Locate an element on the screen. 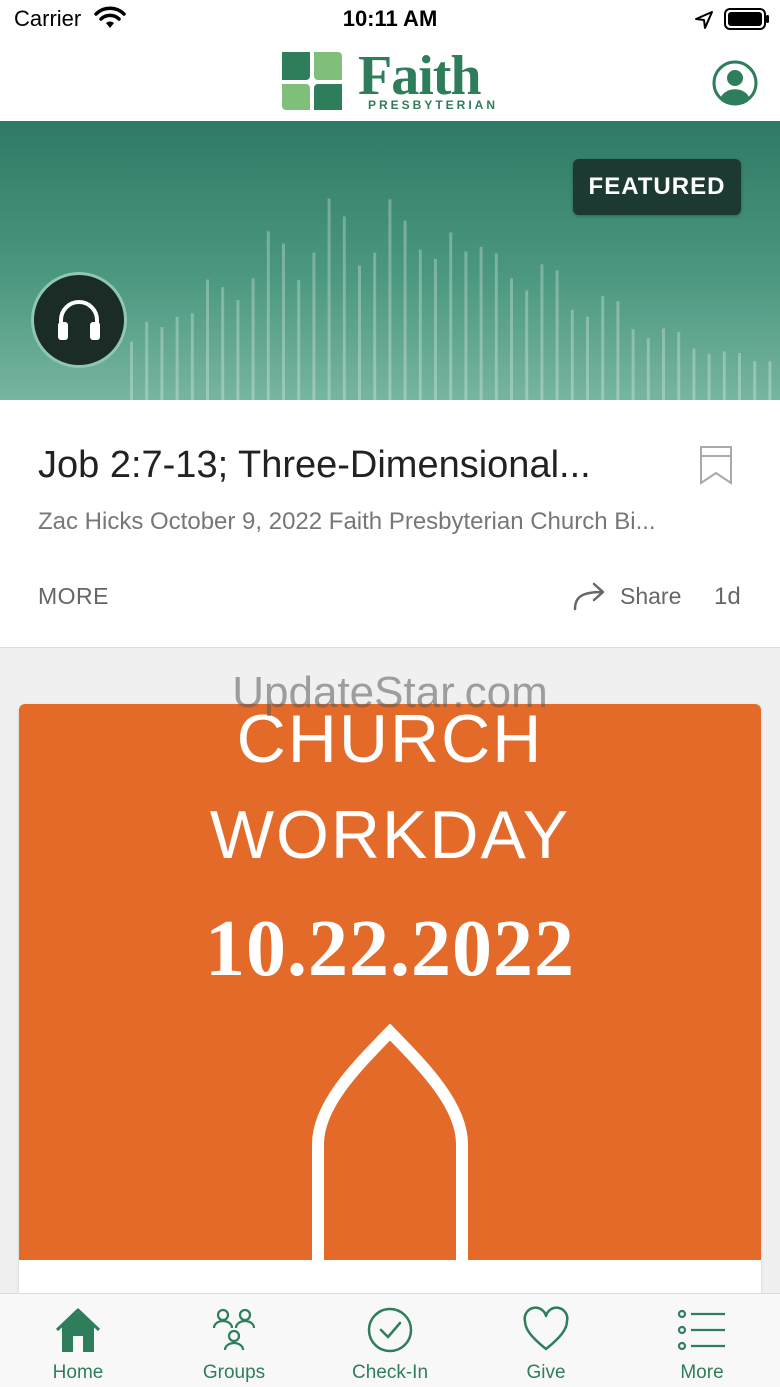 The image size is (780, 1387). tab-bar: Home Groups Check-In Give More is located at coordinates (390, 1340).